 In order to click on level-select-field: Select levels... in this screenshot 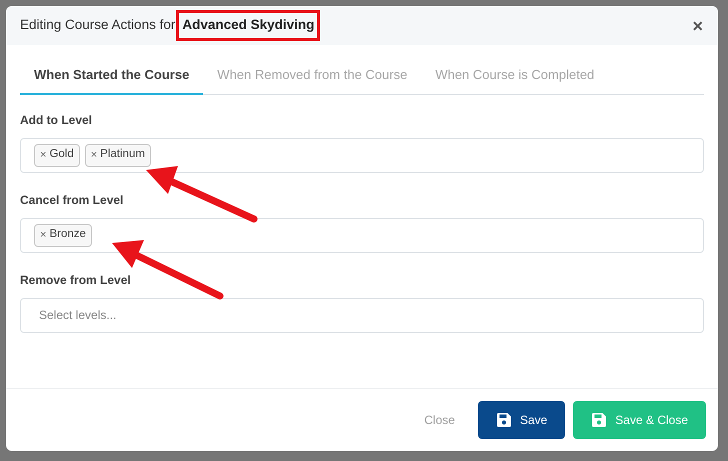, I will do `click(362, 315)`.